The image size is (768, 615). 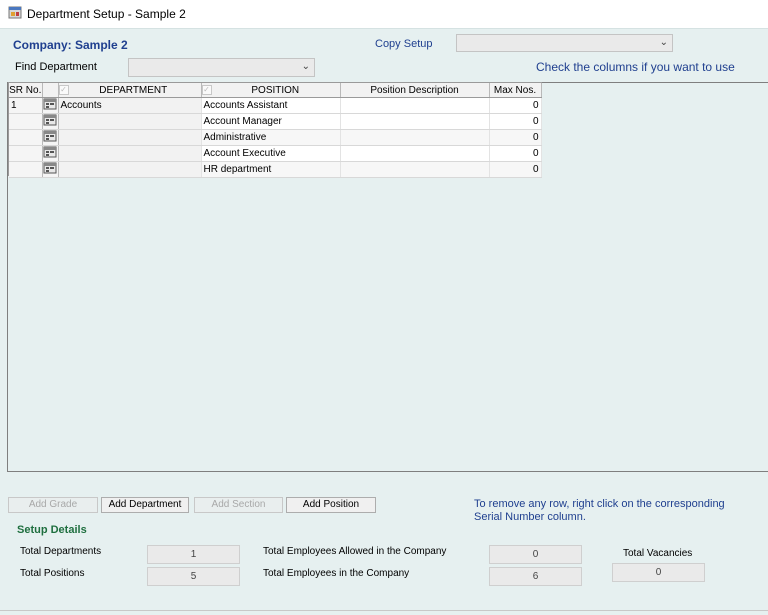 What do you see at coordinates (535, 576) in the screenshot?
I see `employees-in-company-value: 6` at bounding box center [535, 576].